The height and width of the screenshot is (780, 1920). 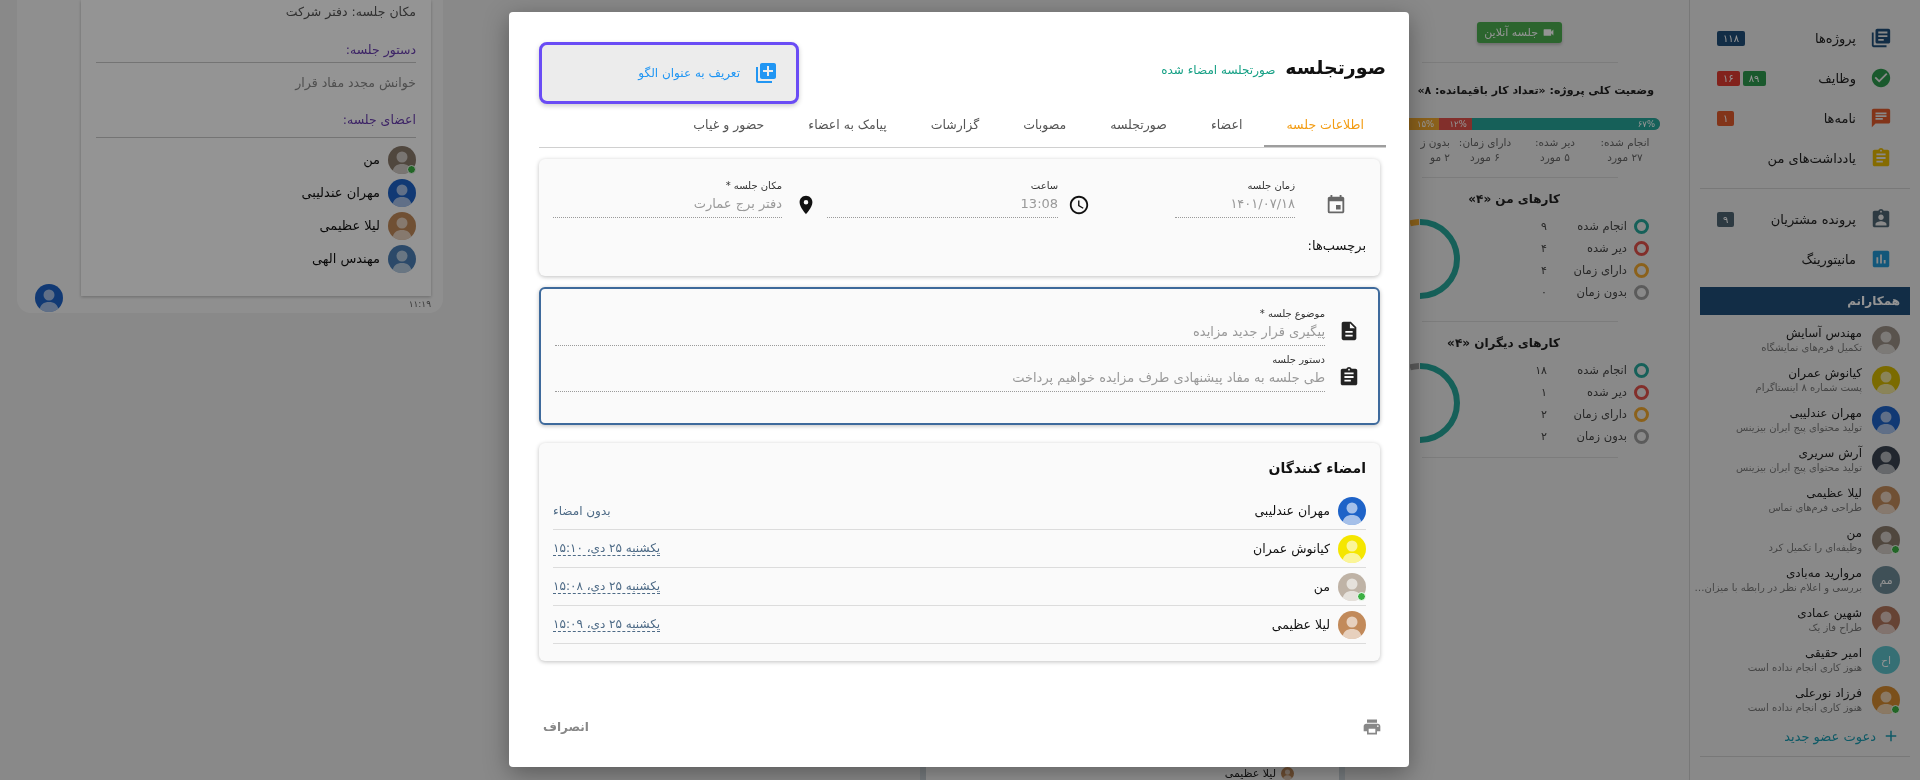 What do you see at coordinates (340, 192) in the screenshot?
I see `member-name: مهران عندلیبی` at bounding box center [340, 192].